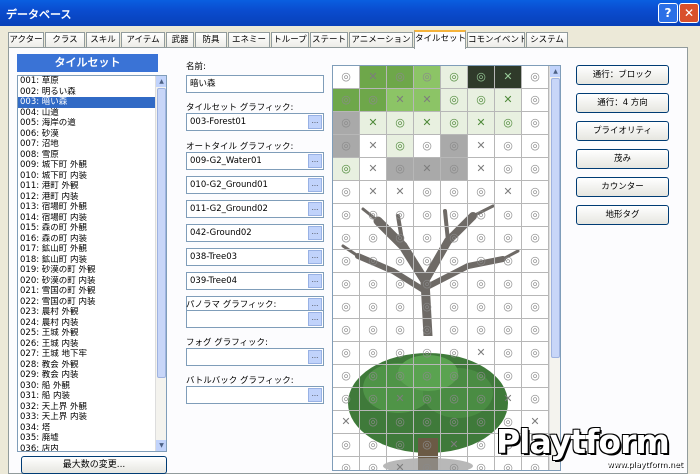 The image size is (700, 474). I want to click on list-item: 009: 城下町 外観, so click(87, 165).